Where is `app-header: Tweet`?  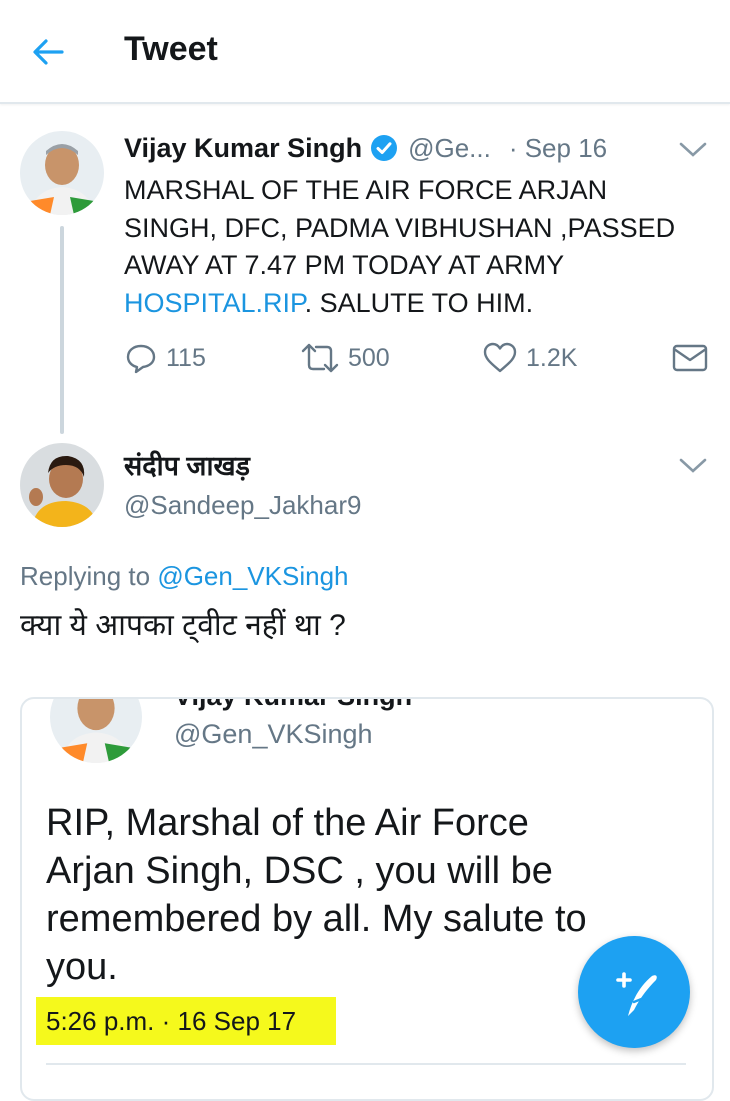 app-header: Tweet is located at coordinates (365, 52).